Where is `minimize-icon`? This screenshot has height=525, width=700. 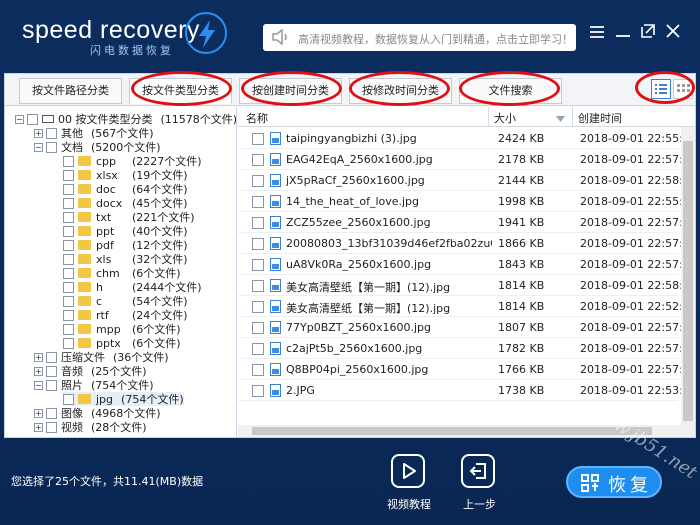
minimize-icon is located at coordinates (623, 33).